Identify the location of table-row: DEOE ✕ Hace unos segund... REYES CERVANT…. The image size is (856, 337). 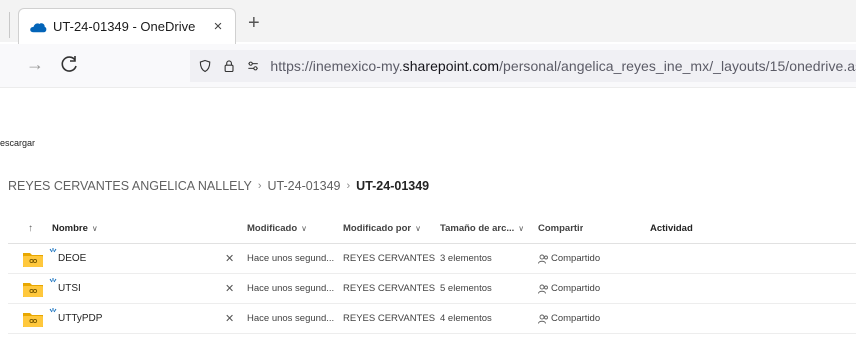
(432, 259).